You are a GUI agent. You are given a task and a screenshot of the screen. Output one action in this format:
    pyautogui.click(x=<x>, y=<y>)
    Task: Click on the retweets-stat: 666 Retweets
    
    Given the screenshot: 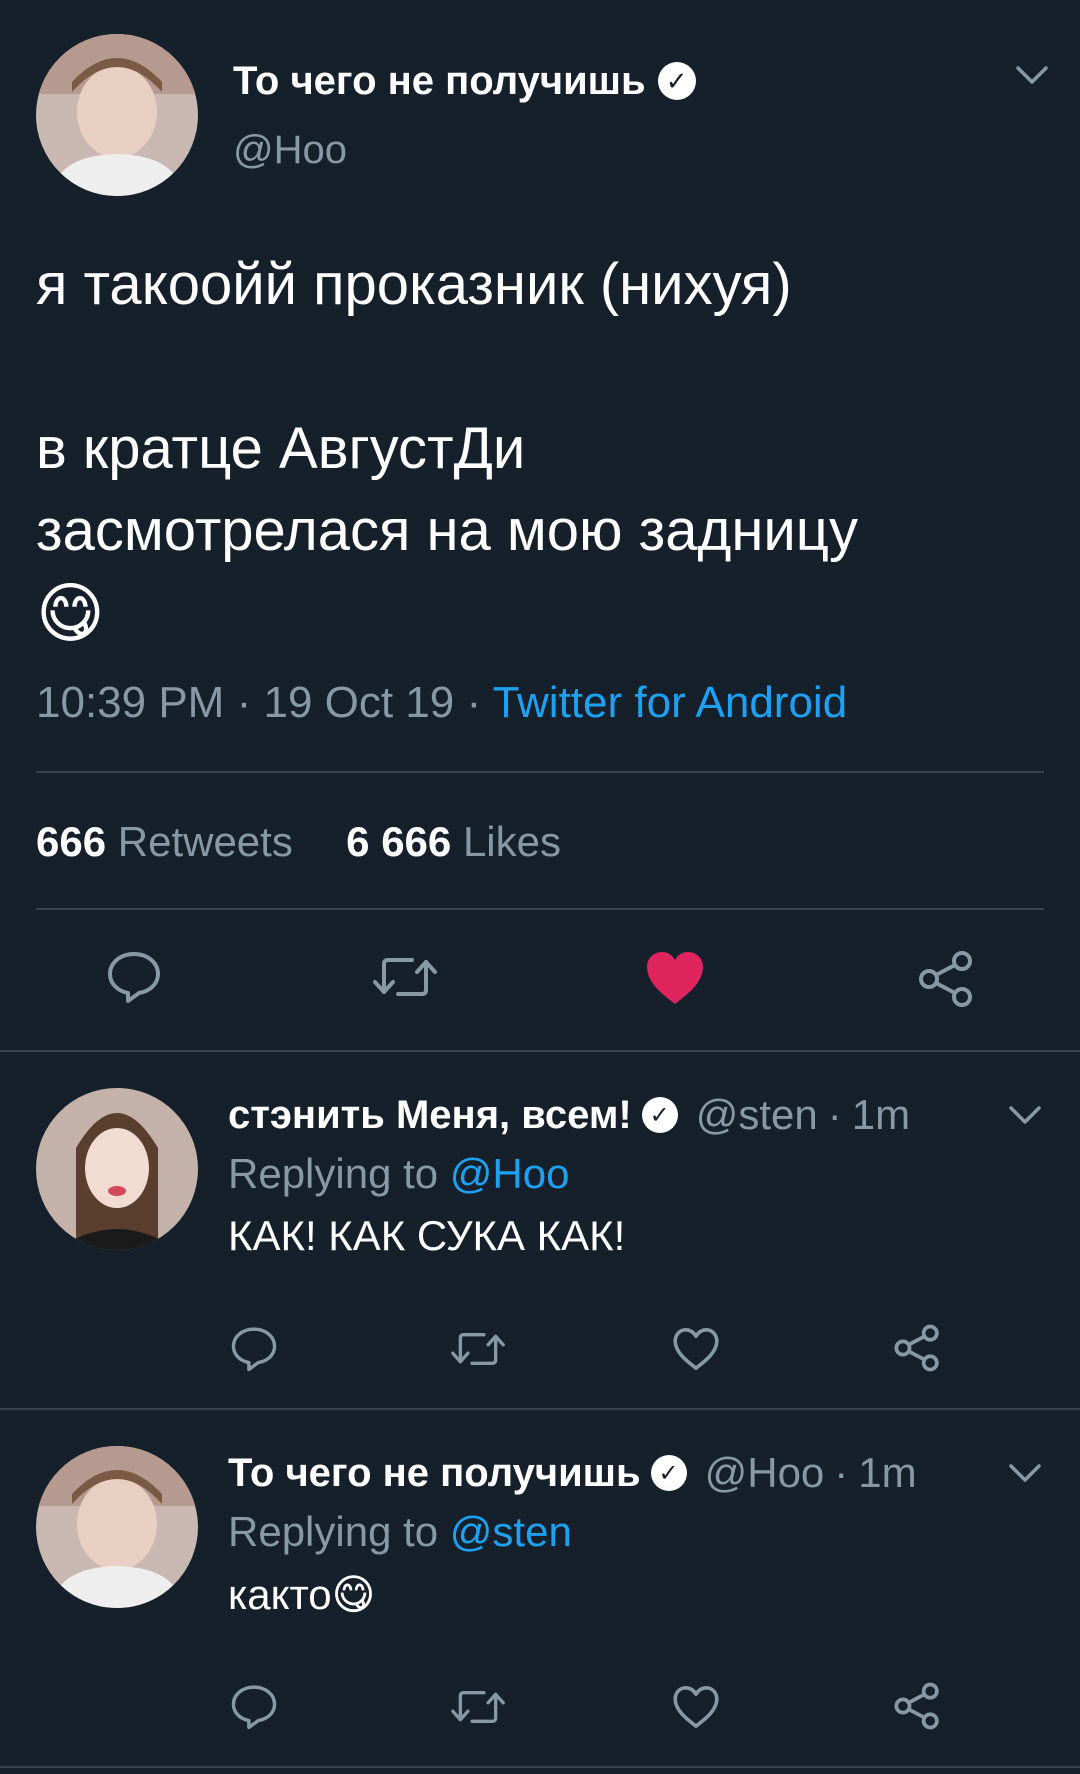 What is the action you would take?
    pyautogui.click(x=170, y=841)
    